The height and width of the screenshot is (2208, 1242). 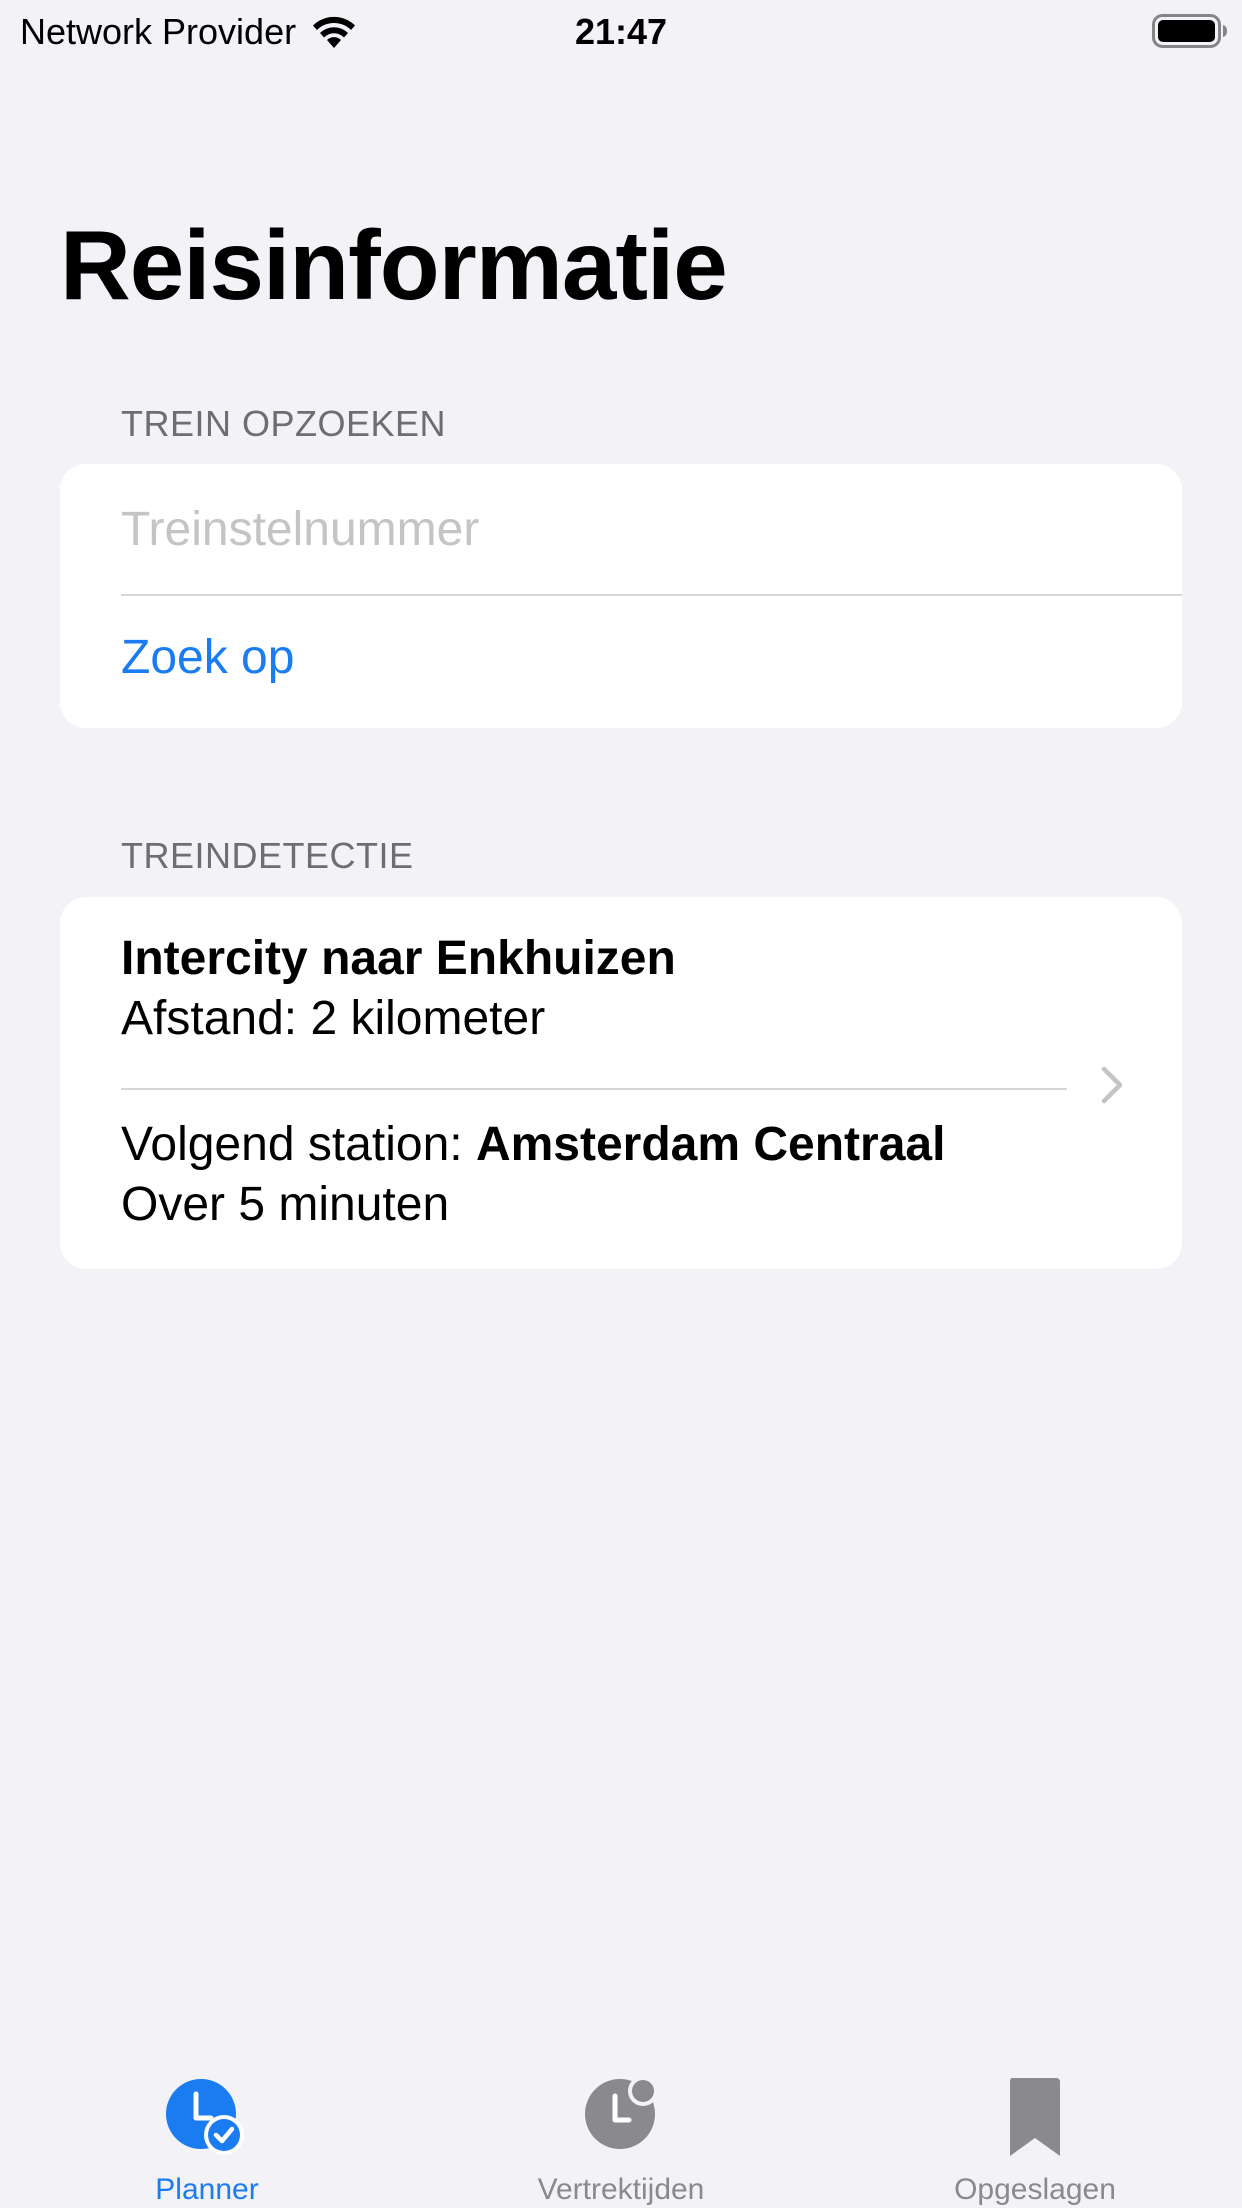 I want to click on page-title: Reisinformatie, so click(x=394, y=265).